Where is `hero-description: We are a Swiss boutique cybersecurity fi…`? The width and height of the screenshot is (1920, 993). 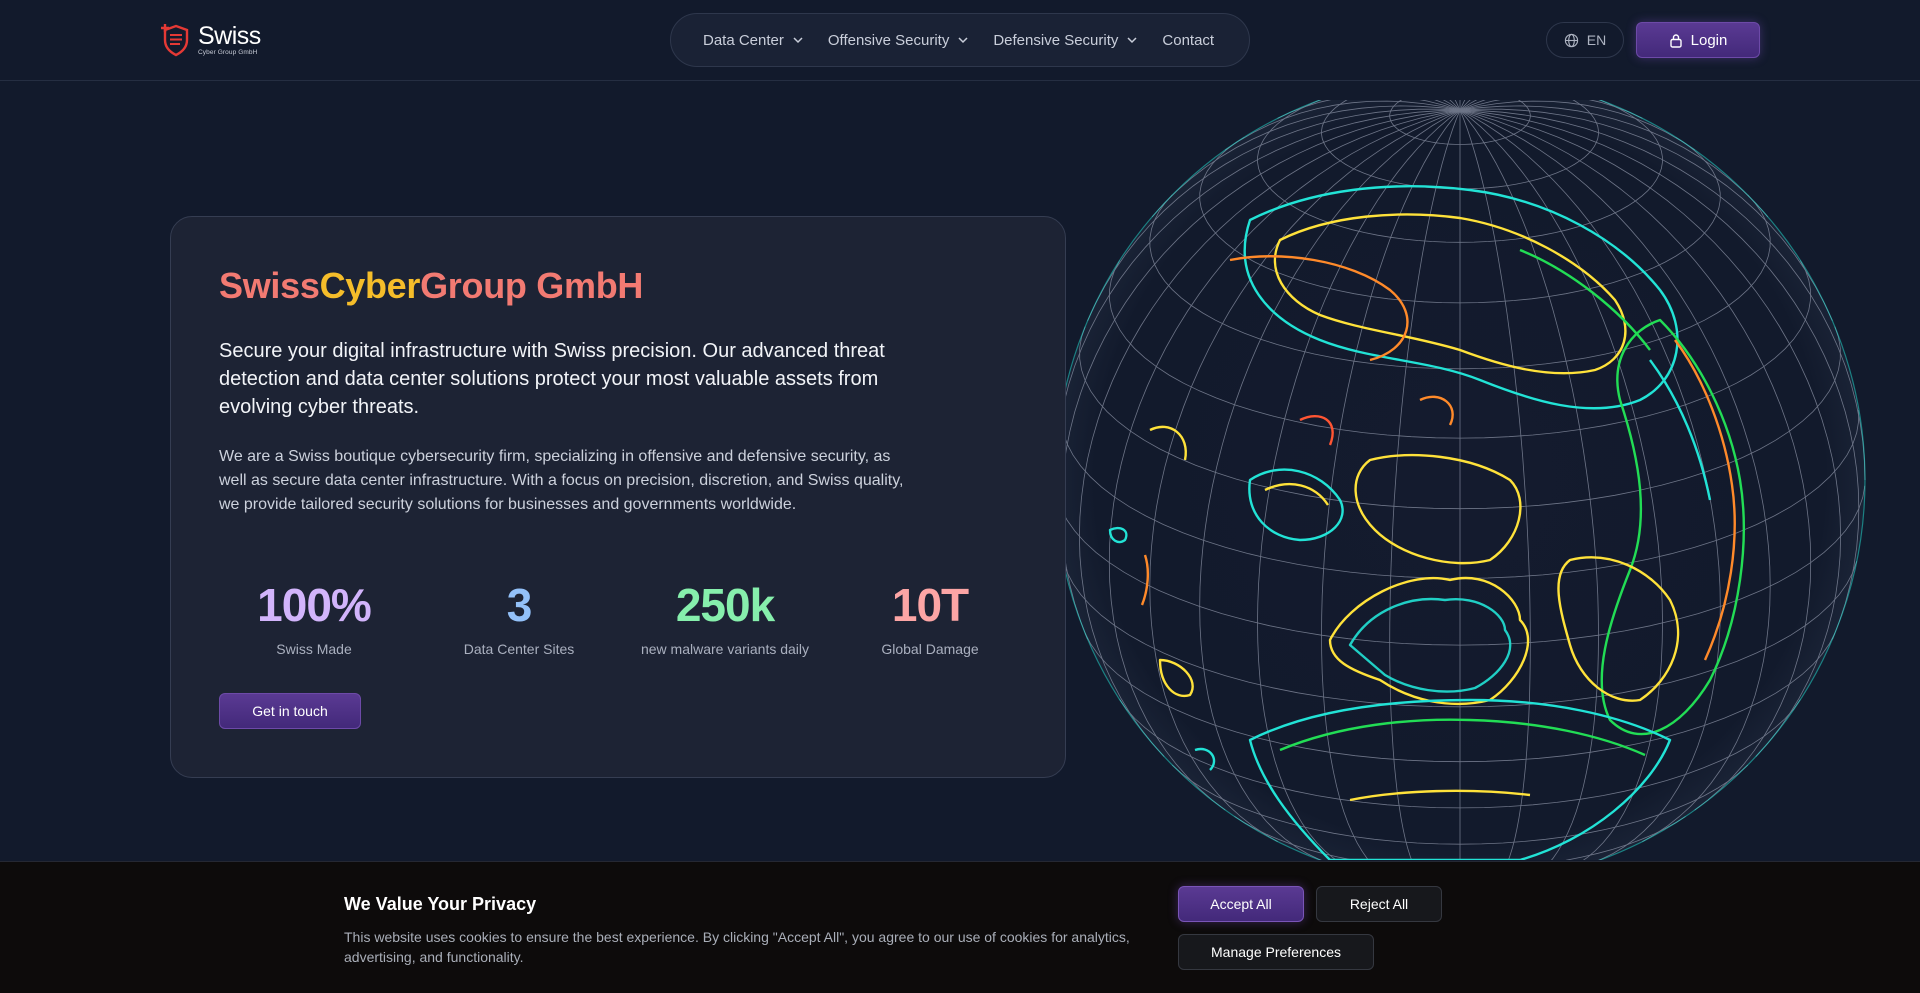
hero-description: We are a Swiss boutique cybersecurity fi… is located at coordinates (561, 480).